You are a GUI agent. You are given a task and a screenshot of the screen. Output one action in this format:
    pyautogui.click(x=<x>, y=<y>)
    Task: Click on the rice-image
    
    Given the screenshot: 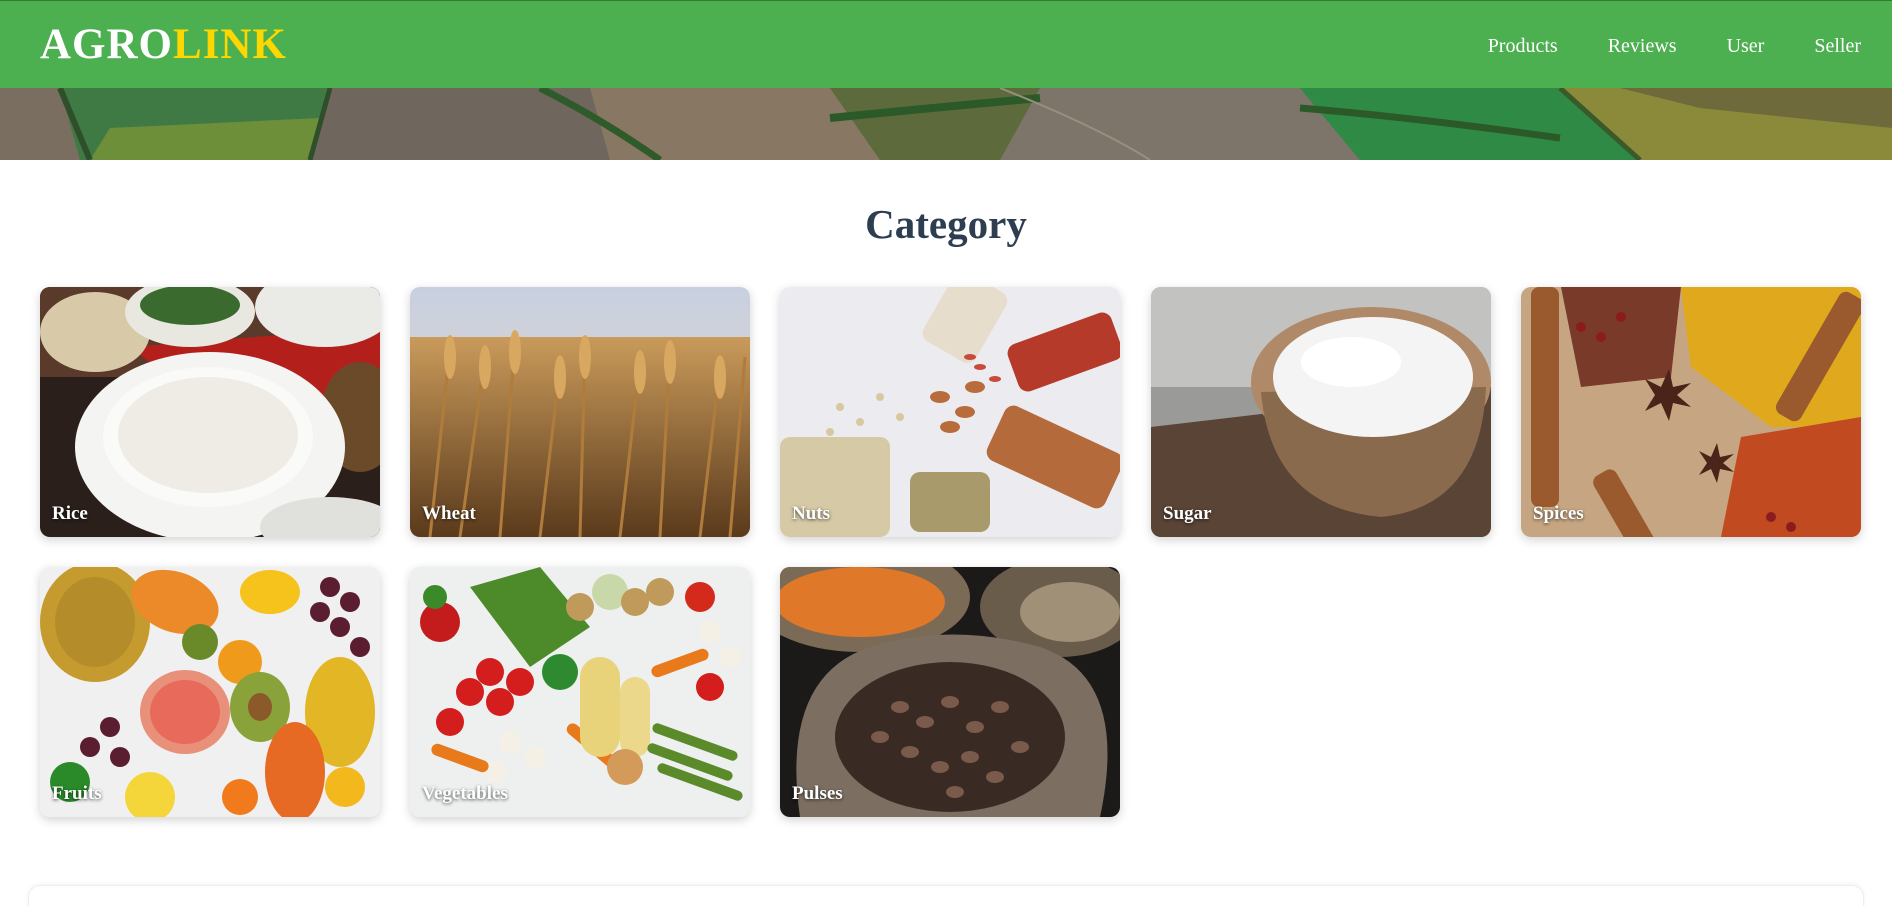 What is the action you would take?
    pyautogui.click(x=210, y=412)
    